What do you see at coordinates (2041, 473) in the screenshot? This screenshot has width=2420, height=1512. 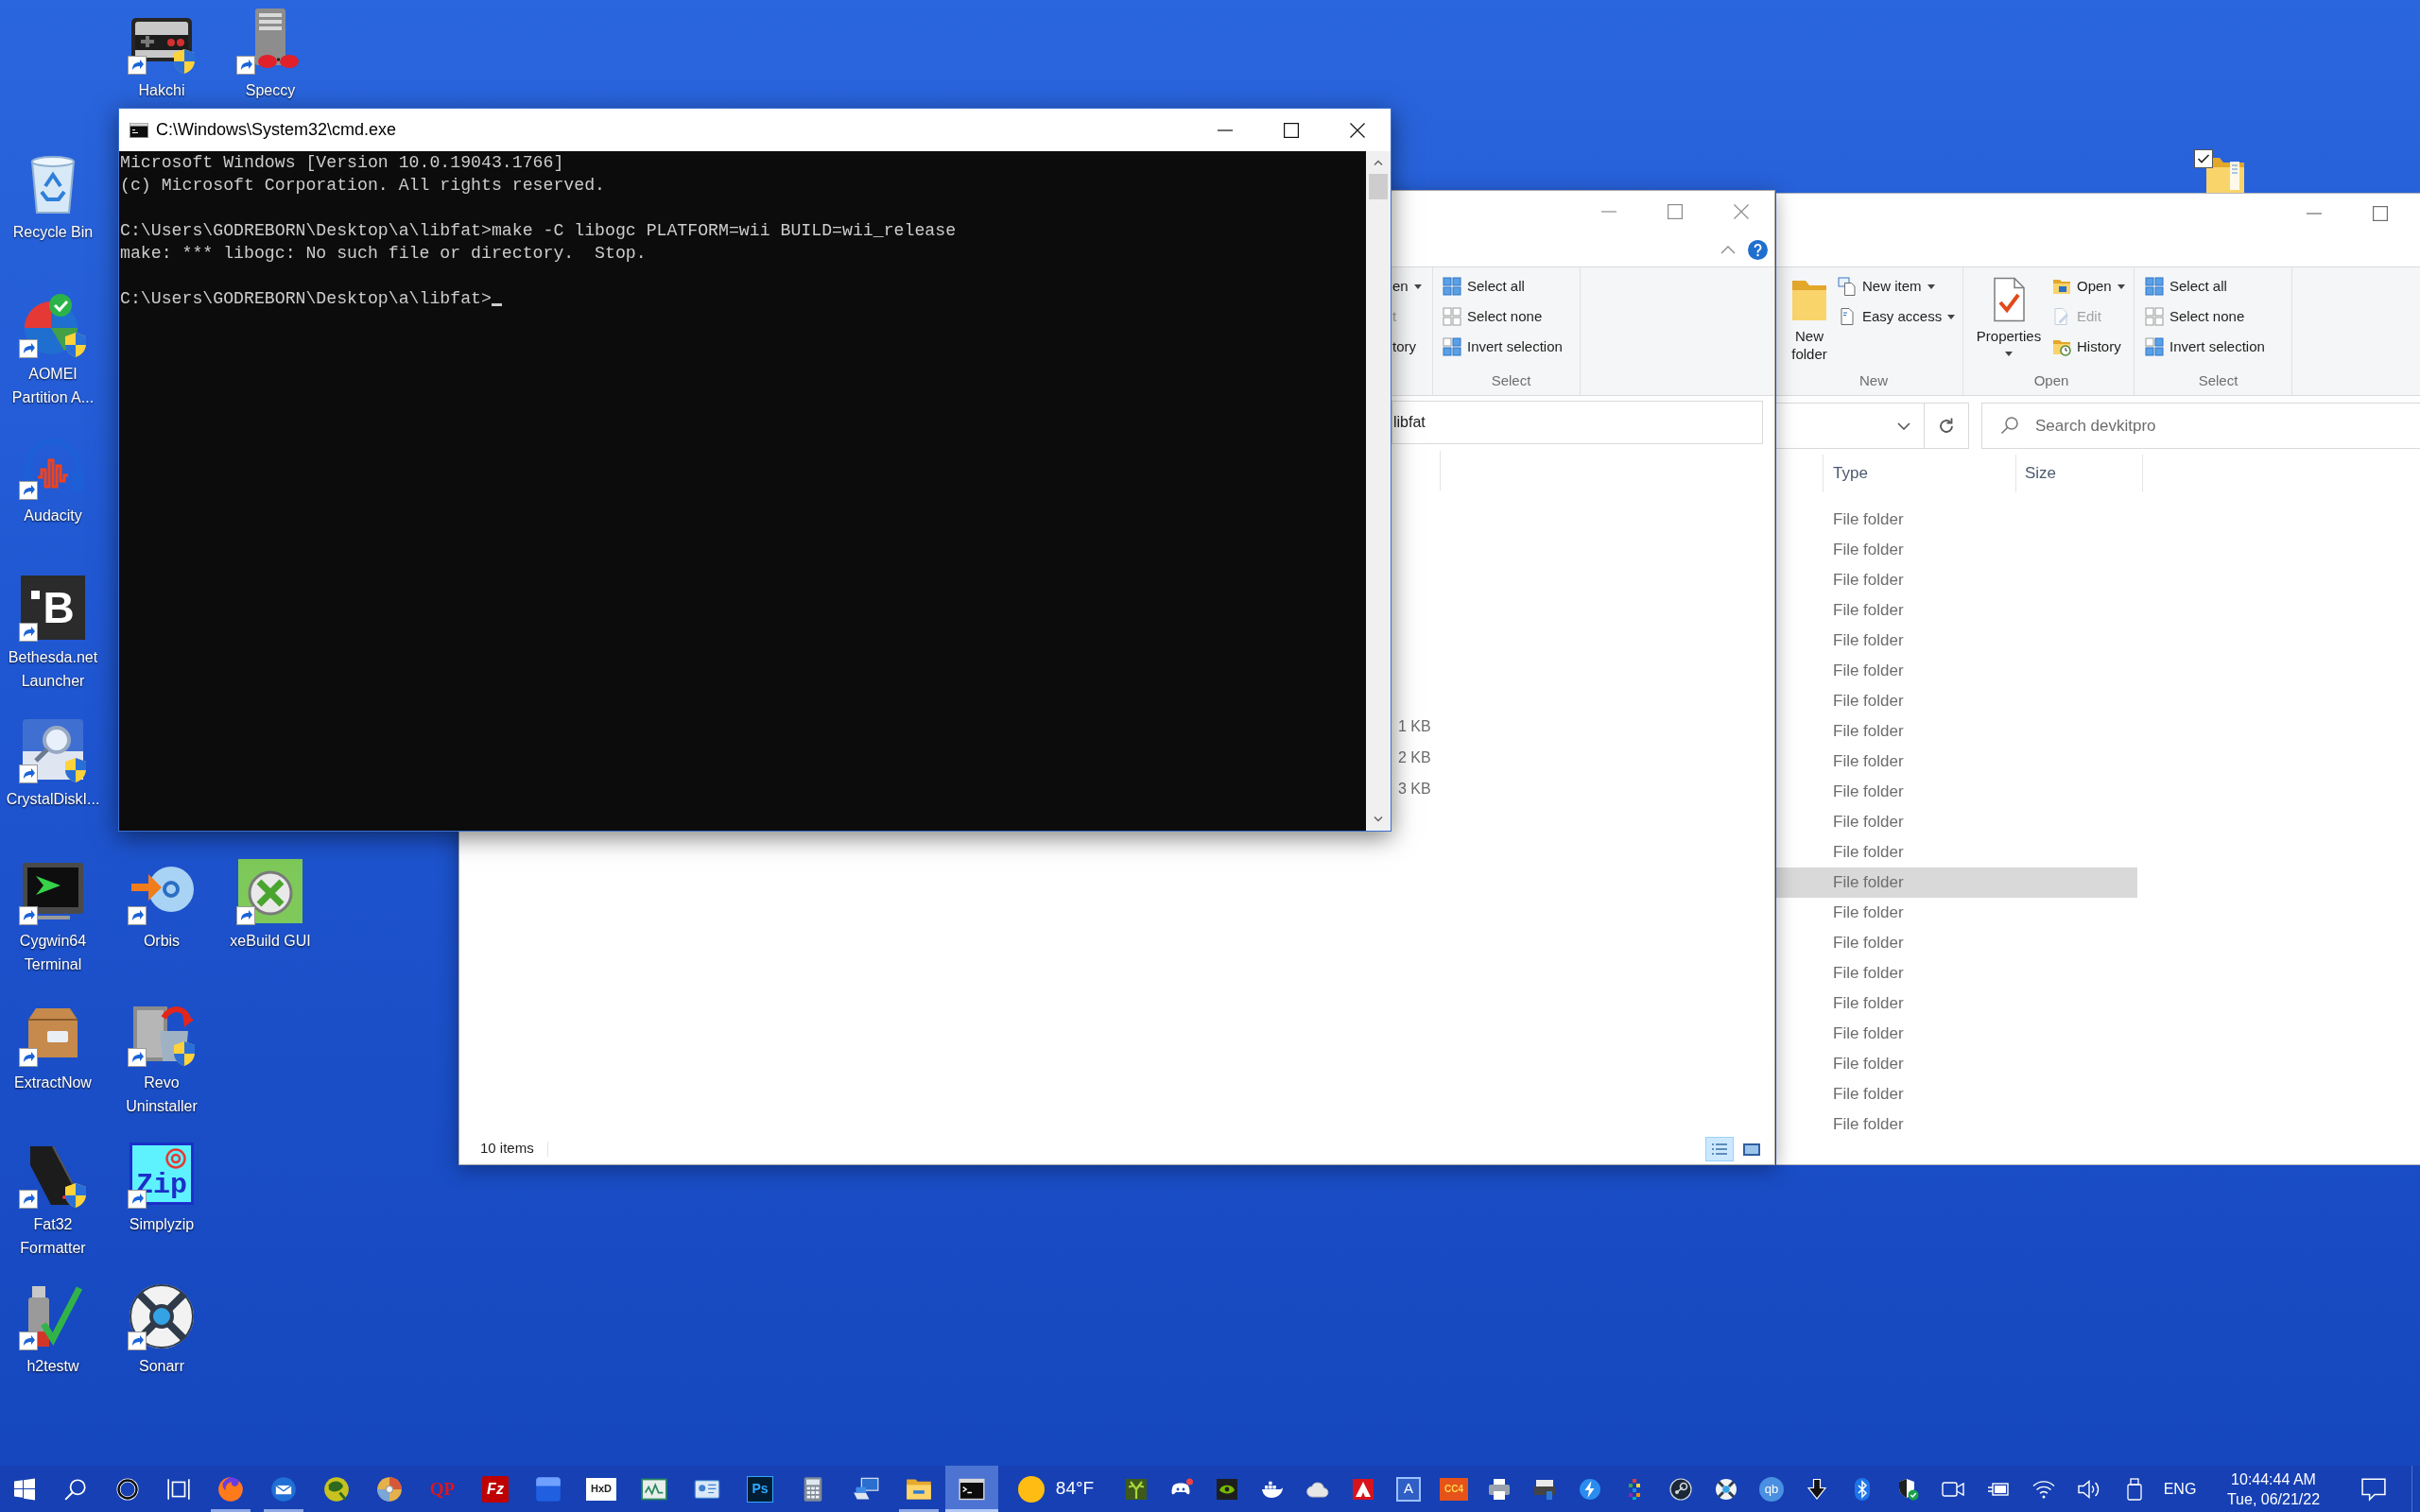 I see `column-header: Size` at bounding box center [2041, 473].